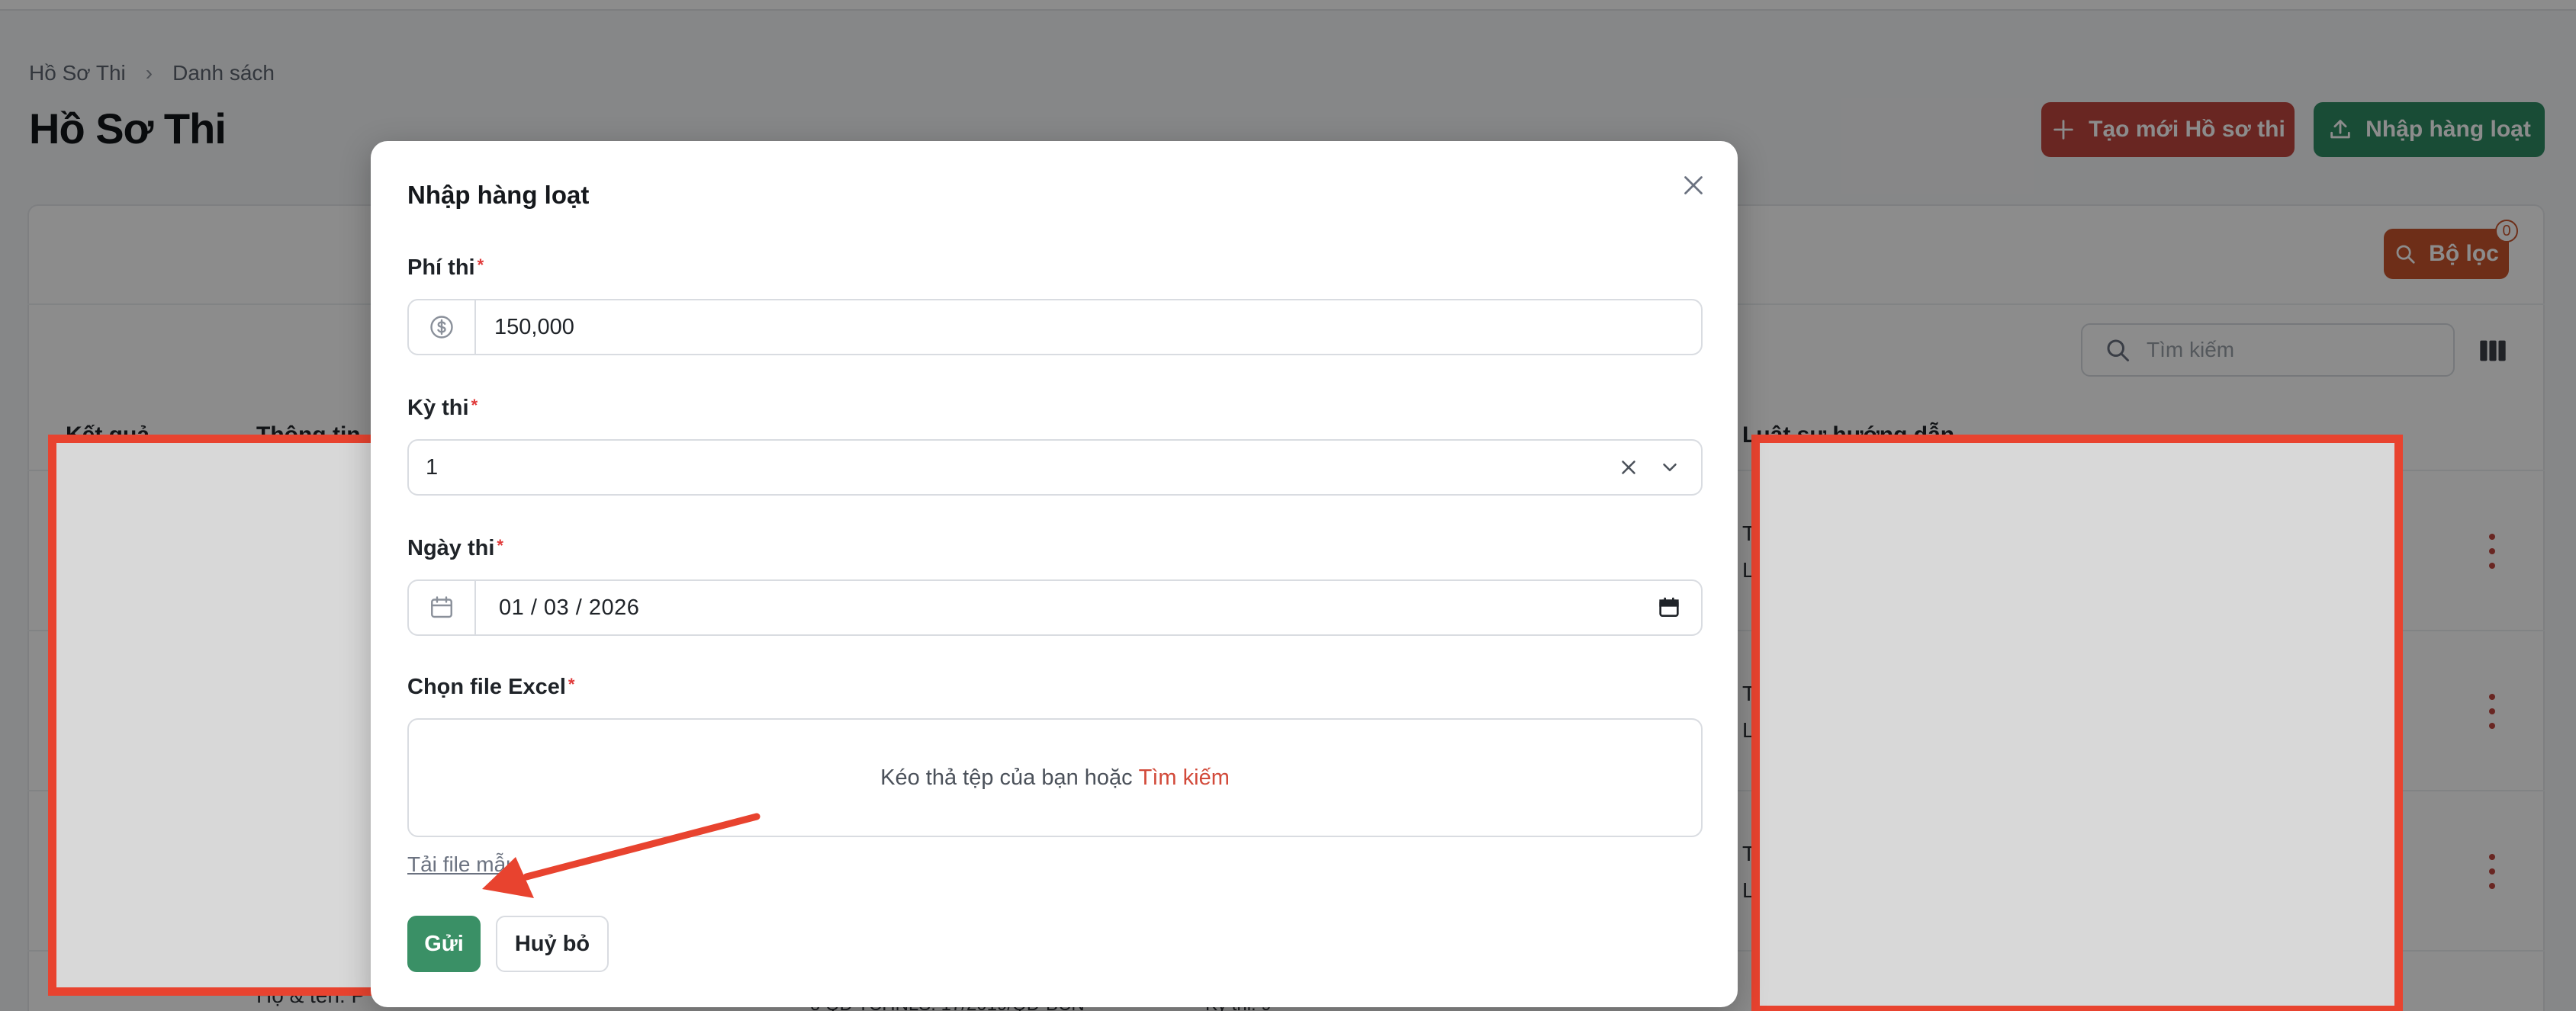 Image resolution: width=2576 pixels, height=1011 pixels. Describe the element at coordinates (442, 607) in the screenshot. I see `calendar-icon` at that location.